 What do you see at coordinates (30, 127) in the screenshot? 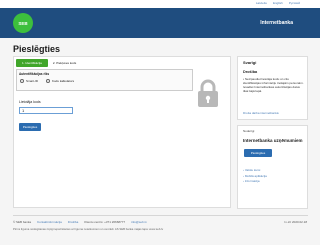
I see `login-button: Pieslēgties` at bounding box center [30, 127].